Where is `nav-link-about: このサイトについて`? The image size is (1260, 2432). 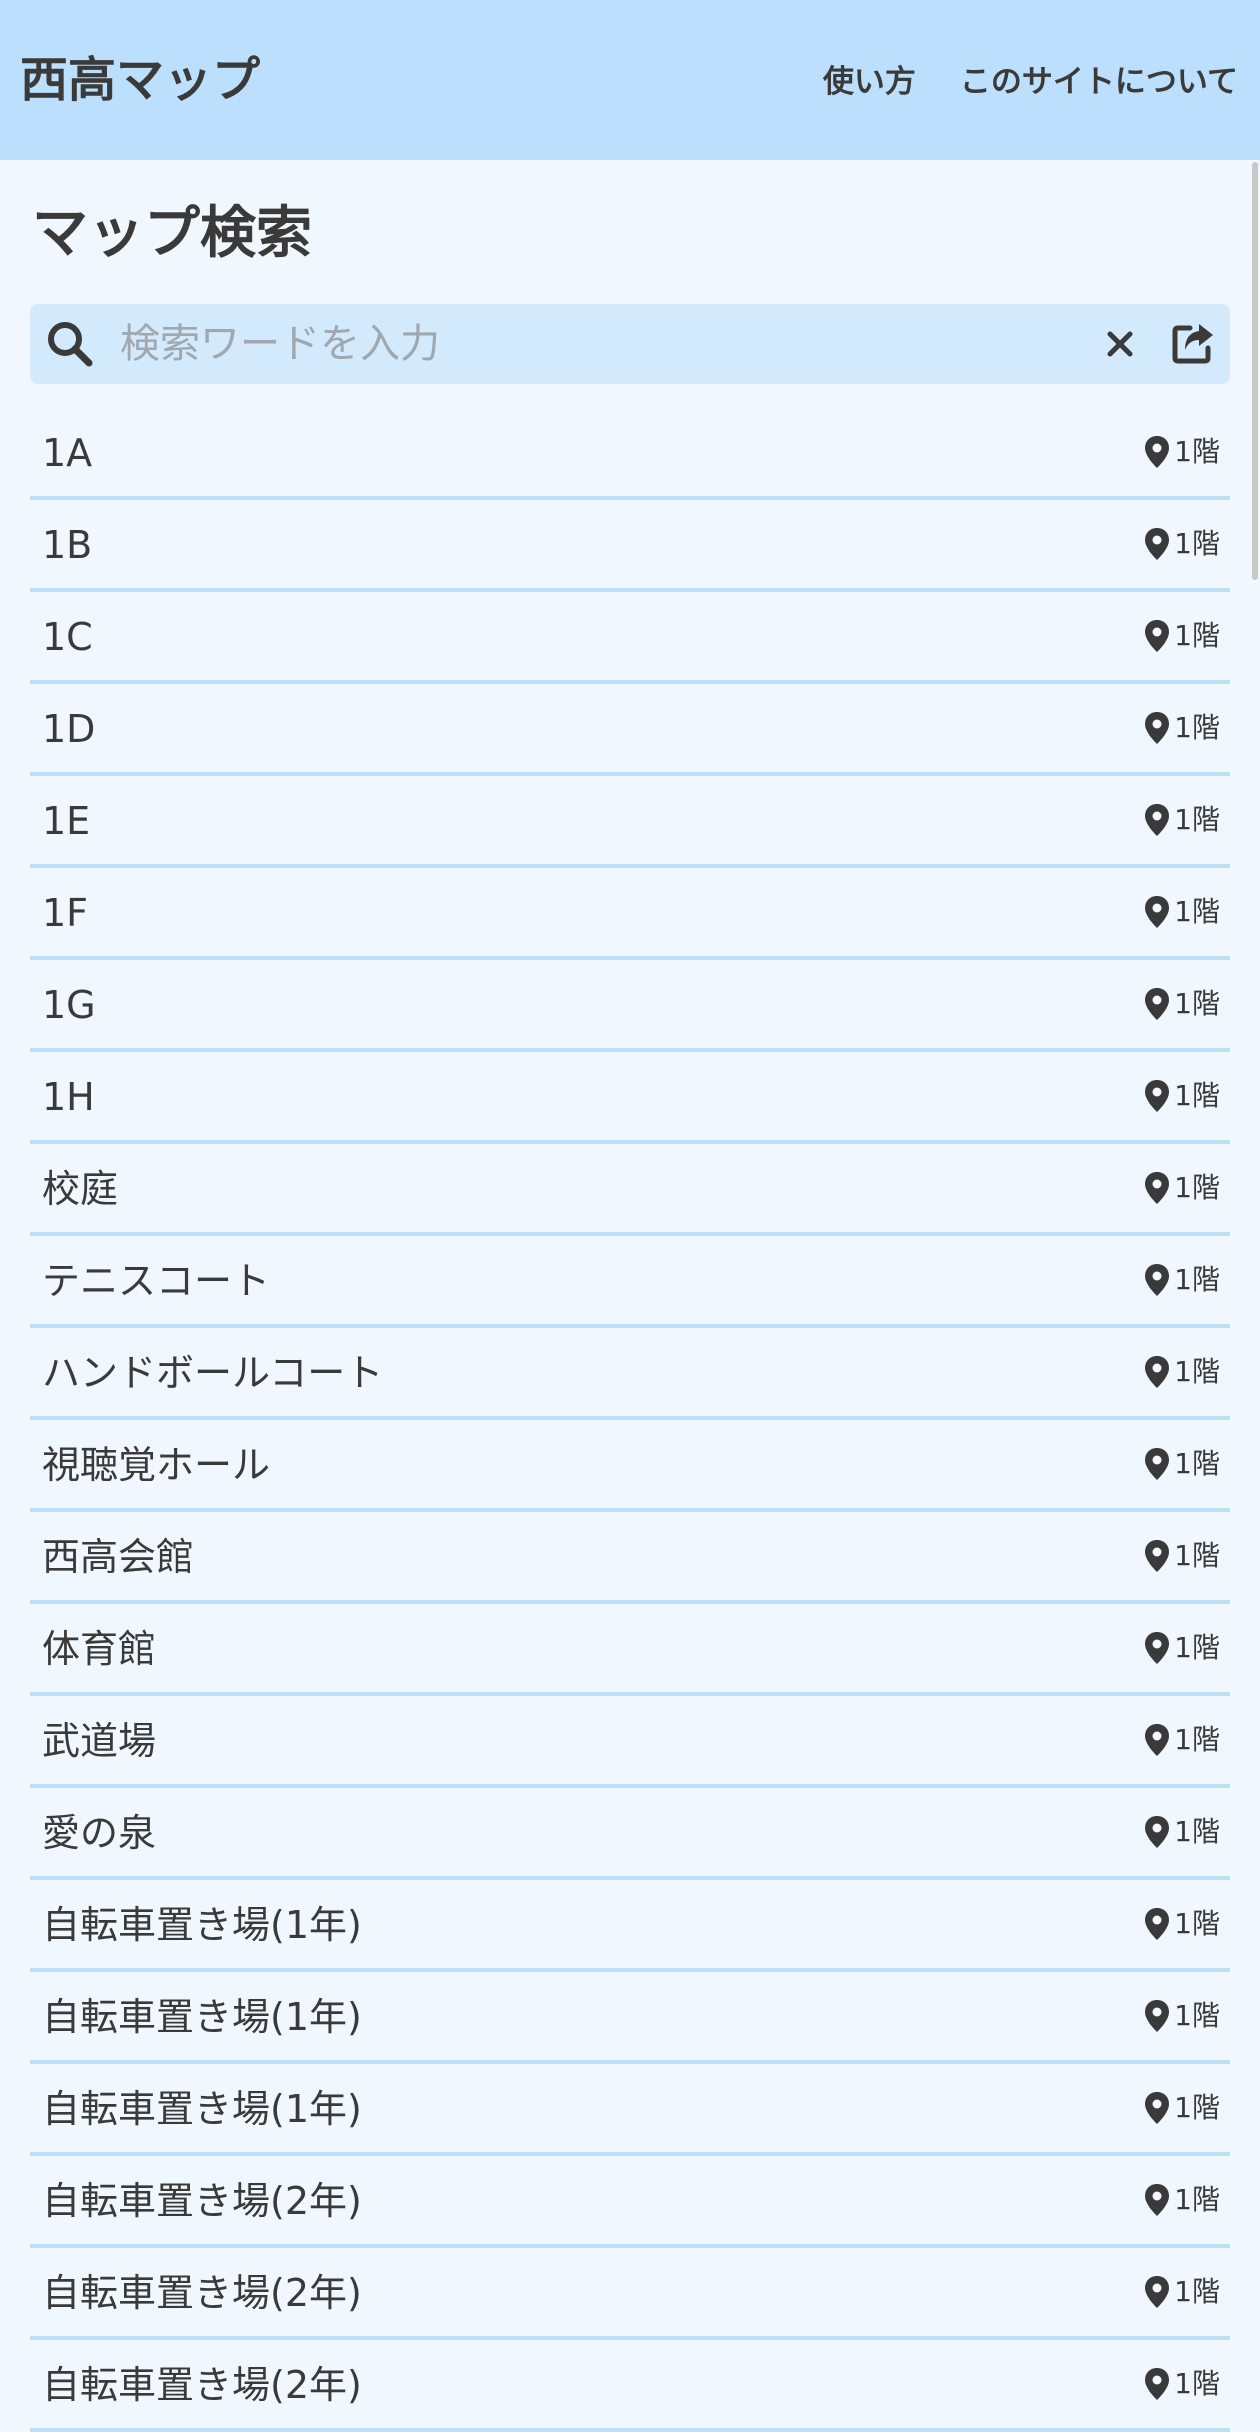 nav-link-about: このサイトについて is located at coordinates (1099, 82).